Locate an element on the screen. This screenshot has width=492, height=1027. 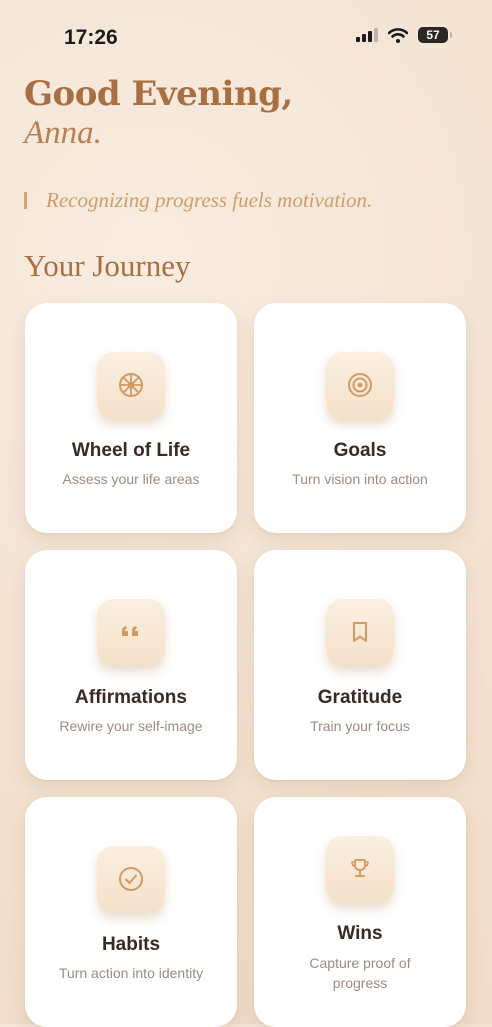
target-icon is located at coordinates (360, 385).